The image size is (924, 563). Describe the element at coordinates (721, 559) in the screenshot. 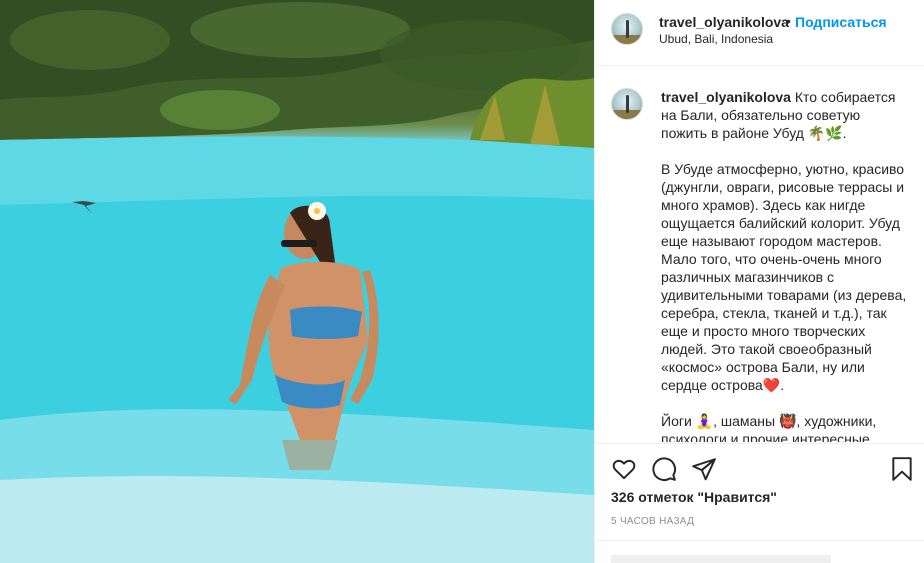

I see `comment-input-placeholder` at that location.